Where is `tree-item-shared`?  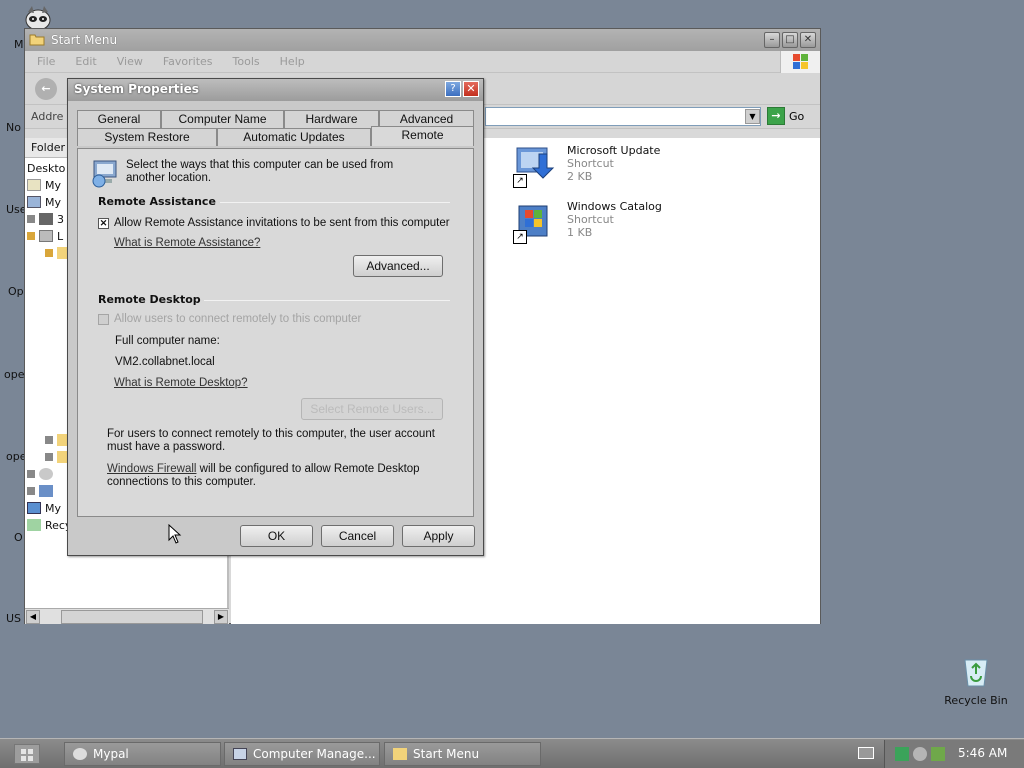 tree-item-shared is located at coordinates (40, 491).